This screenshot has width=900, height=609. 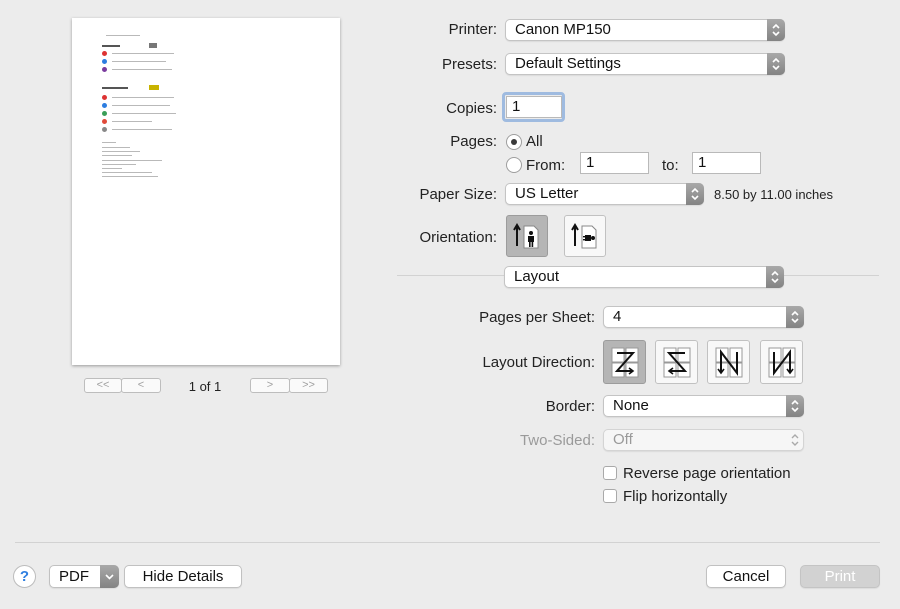 I want to click on layout-direction-z-button, so click(x=624, y=362).